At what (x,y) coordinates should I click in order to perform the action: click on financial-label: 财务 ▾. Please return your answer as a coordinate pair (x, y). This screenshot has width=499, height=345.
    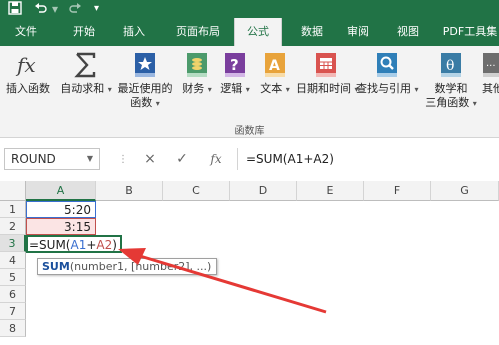
    Looking at the image, I should click on (197, 88).